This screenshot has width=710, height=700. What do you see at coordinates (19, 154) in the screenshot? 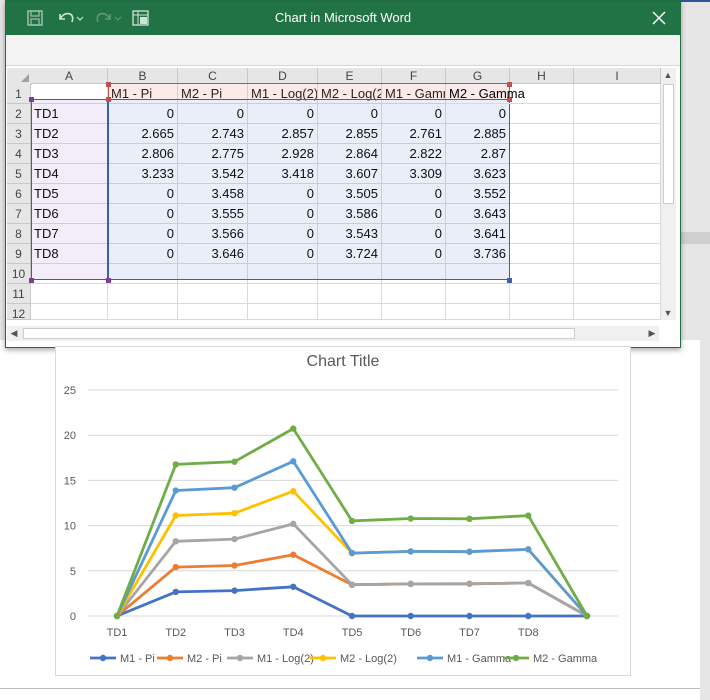
I see `row-header: 4` at bounding box center [19, 154].